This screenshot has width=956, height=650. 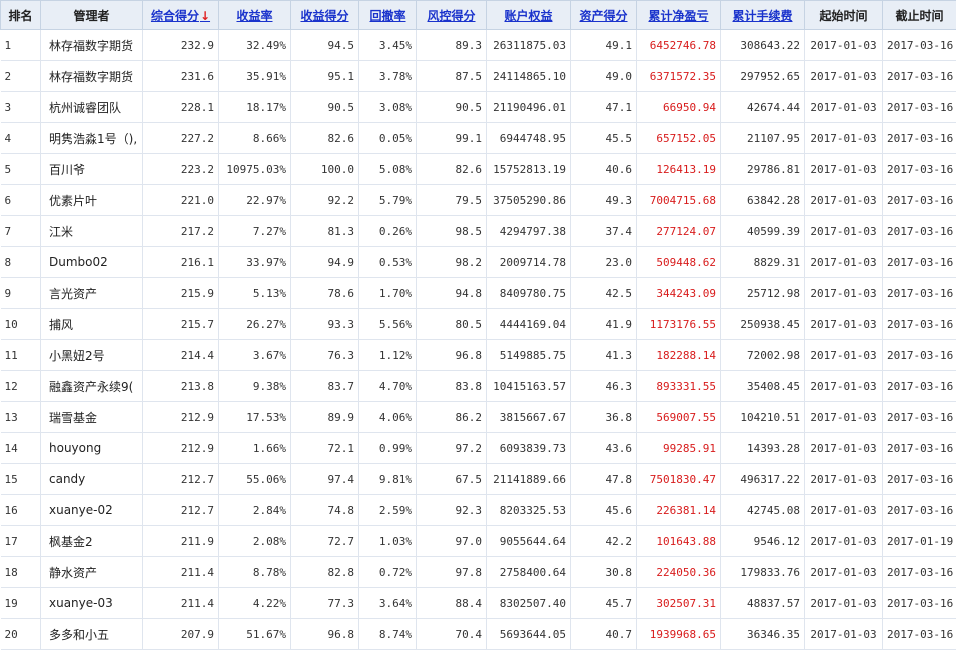 What do you see at coordinates (255, 138) in the screenshot?
I see `return-rate-cell: 8.66%` at bounding box center [255, 138].